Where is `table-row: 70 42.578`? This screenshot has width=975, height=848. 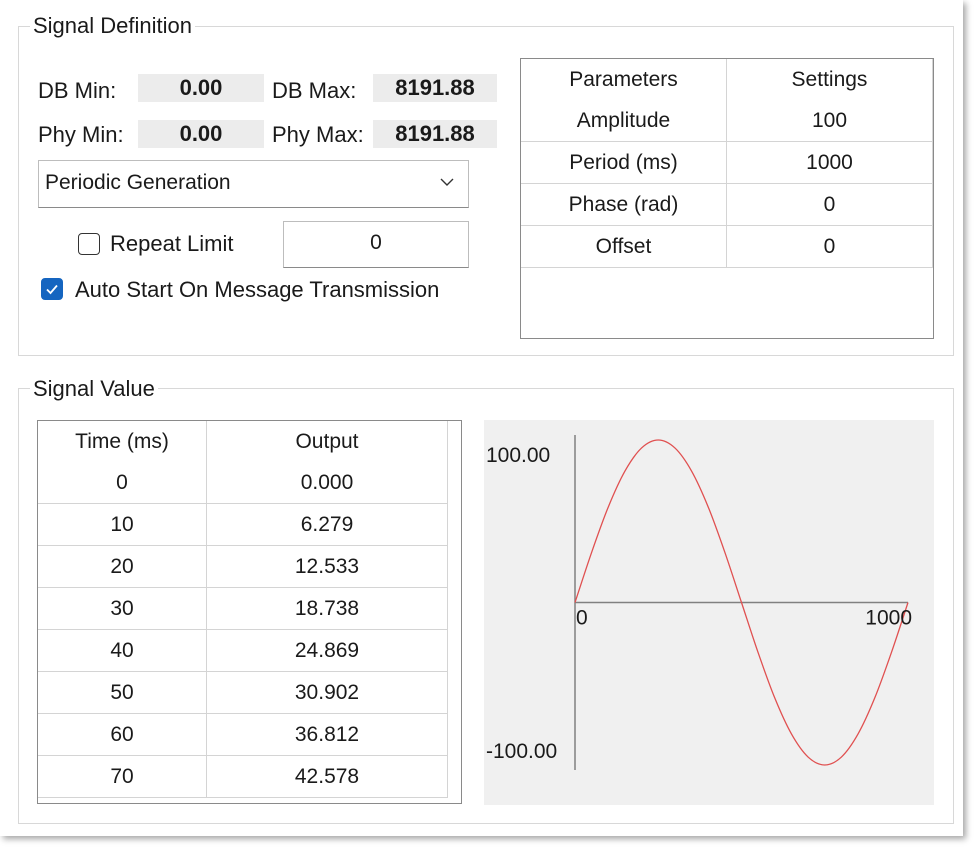
table-row: 70 42.578 is located at coordinates (243, 776).